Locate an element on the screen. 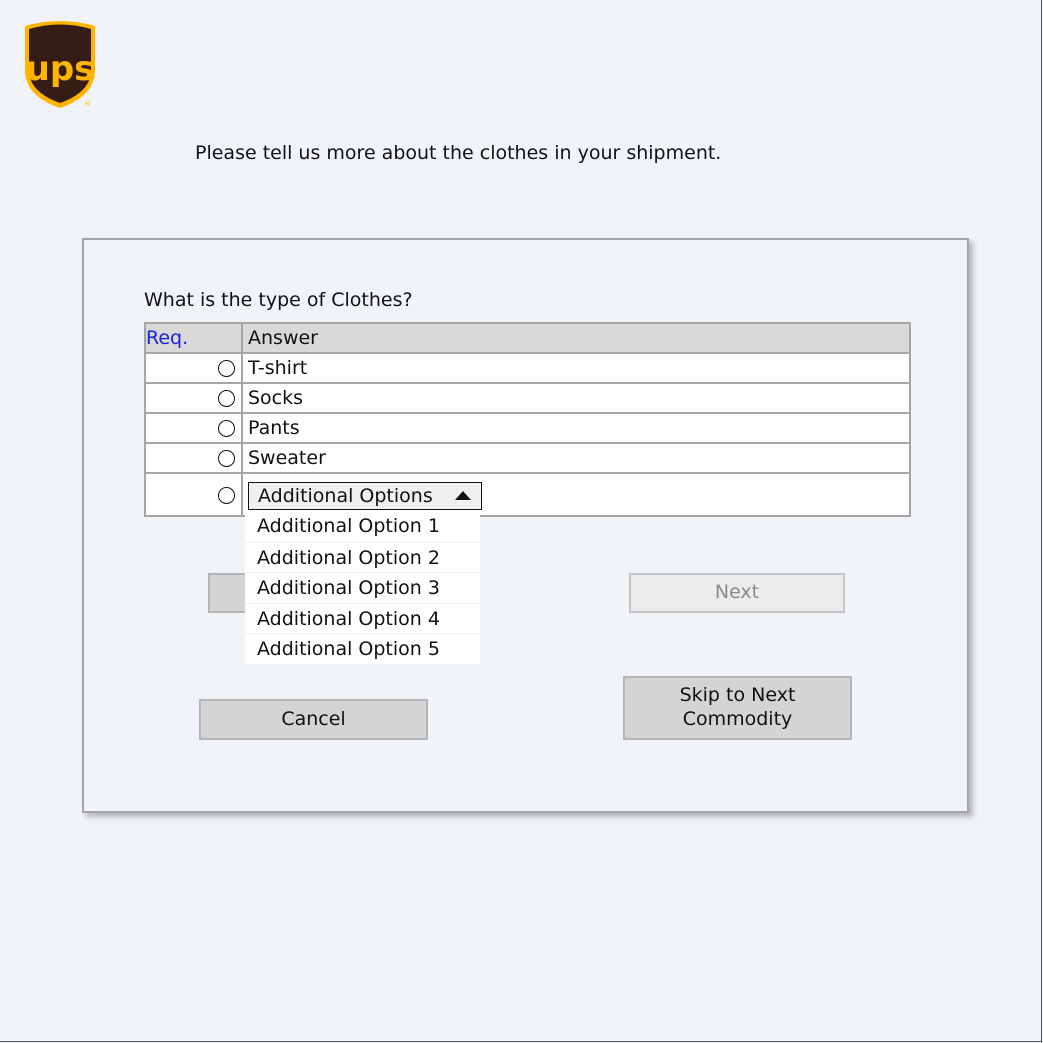  skip-label-line2: Commodity is located at coordinates (737, 719).